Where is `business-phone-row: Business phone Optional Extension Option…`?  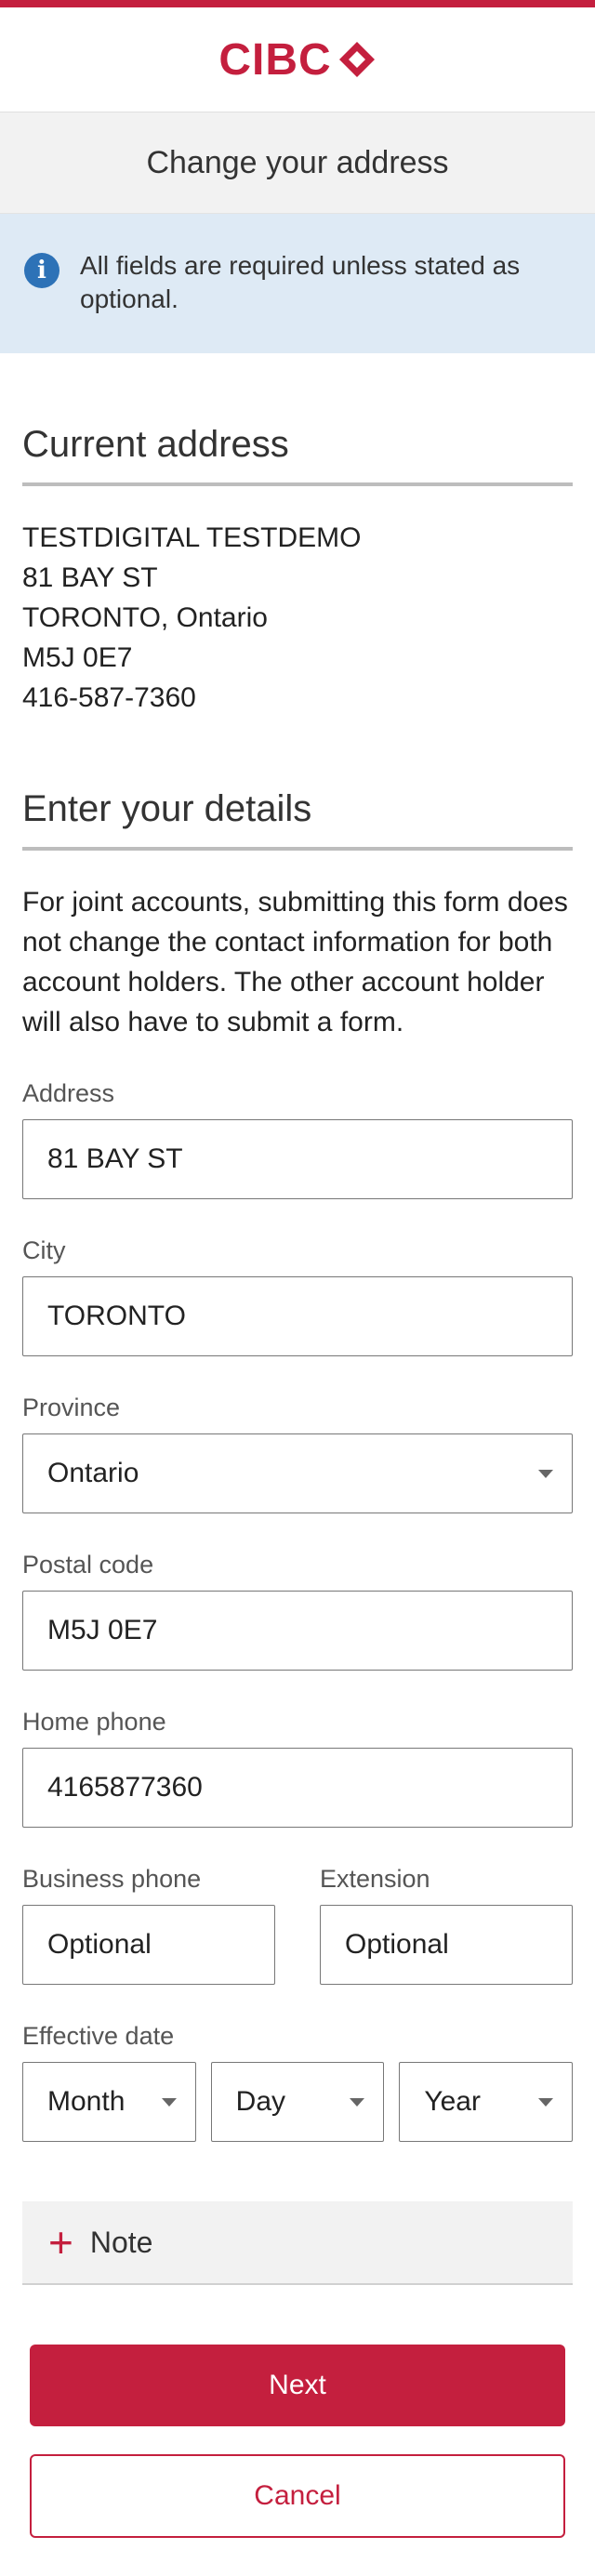 business-phone-row: Business phone Optional Extension Option… is located at coordinates (297, 1906).